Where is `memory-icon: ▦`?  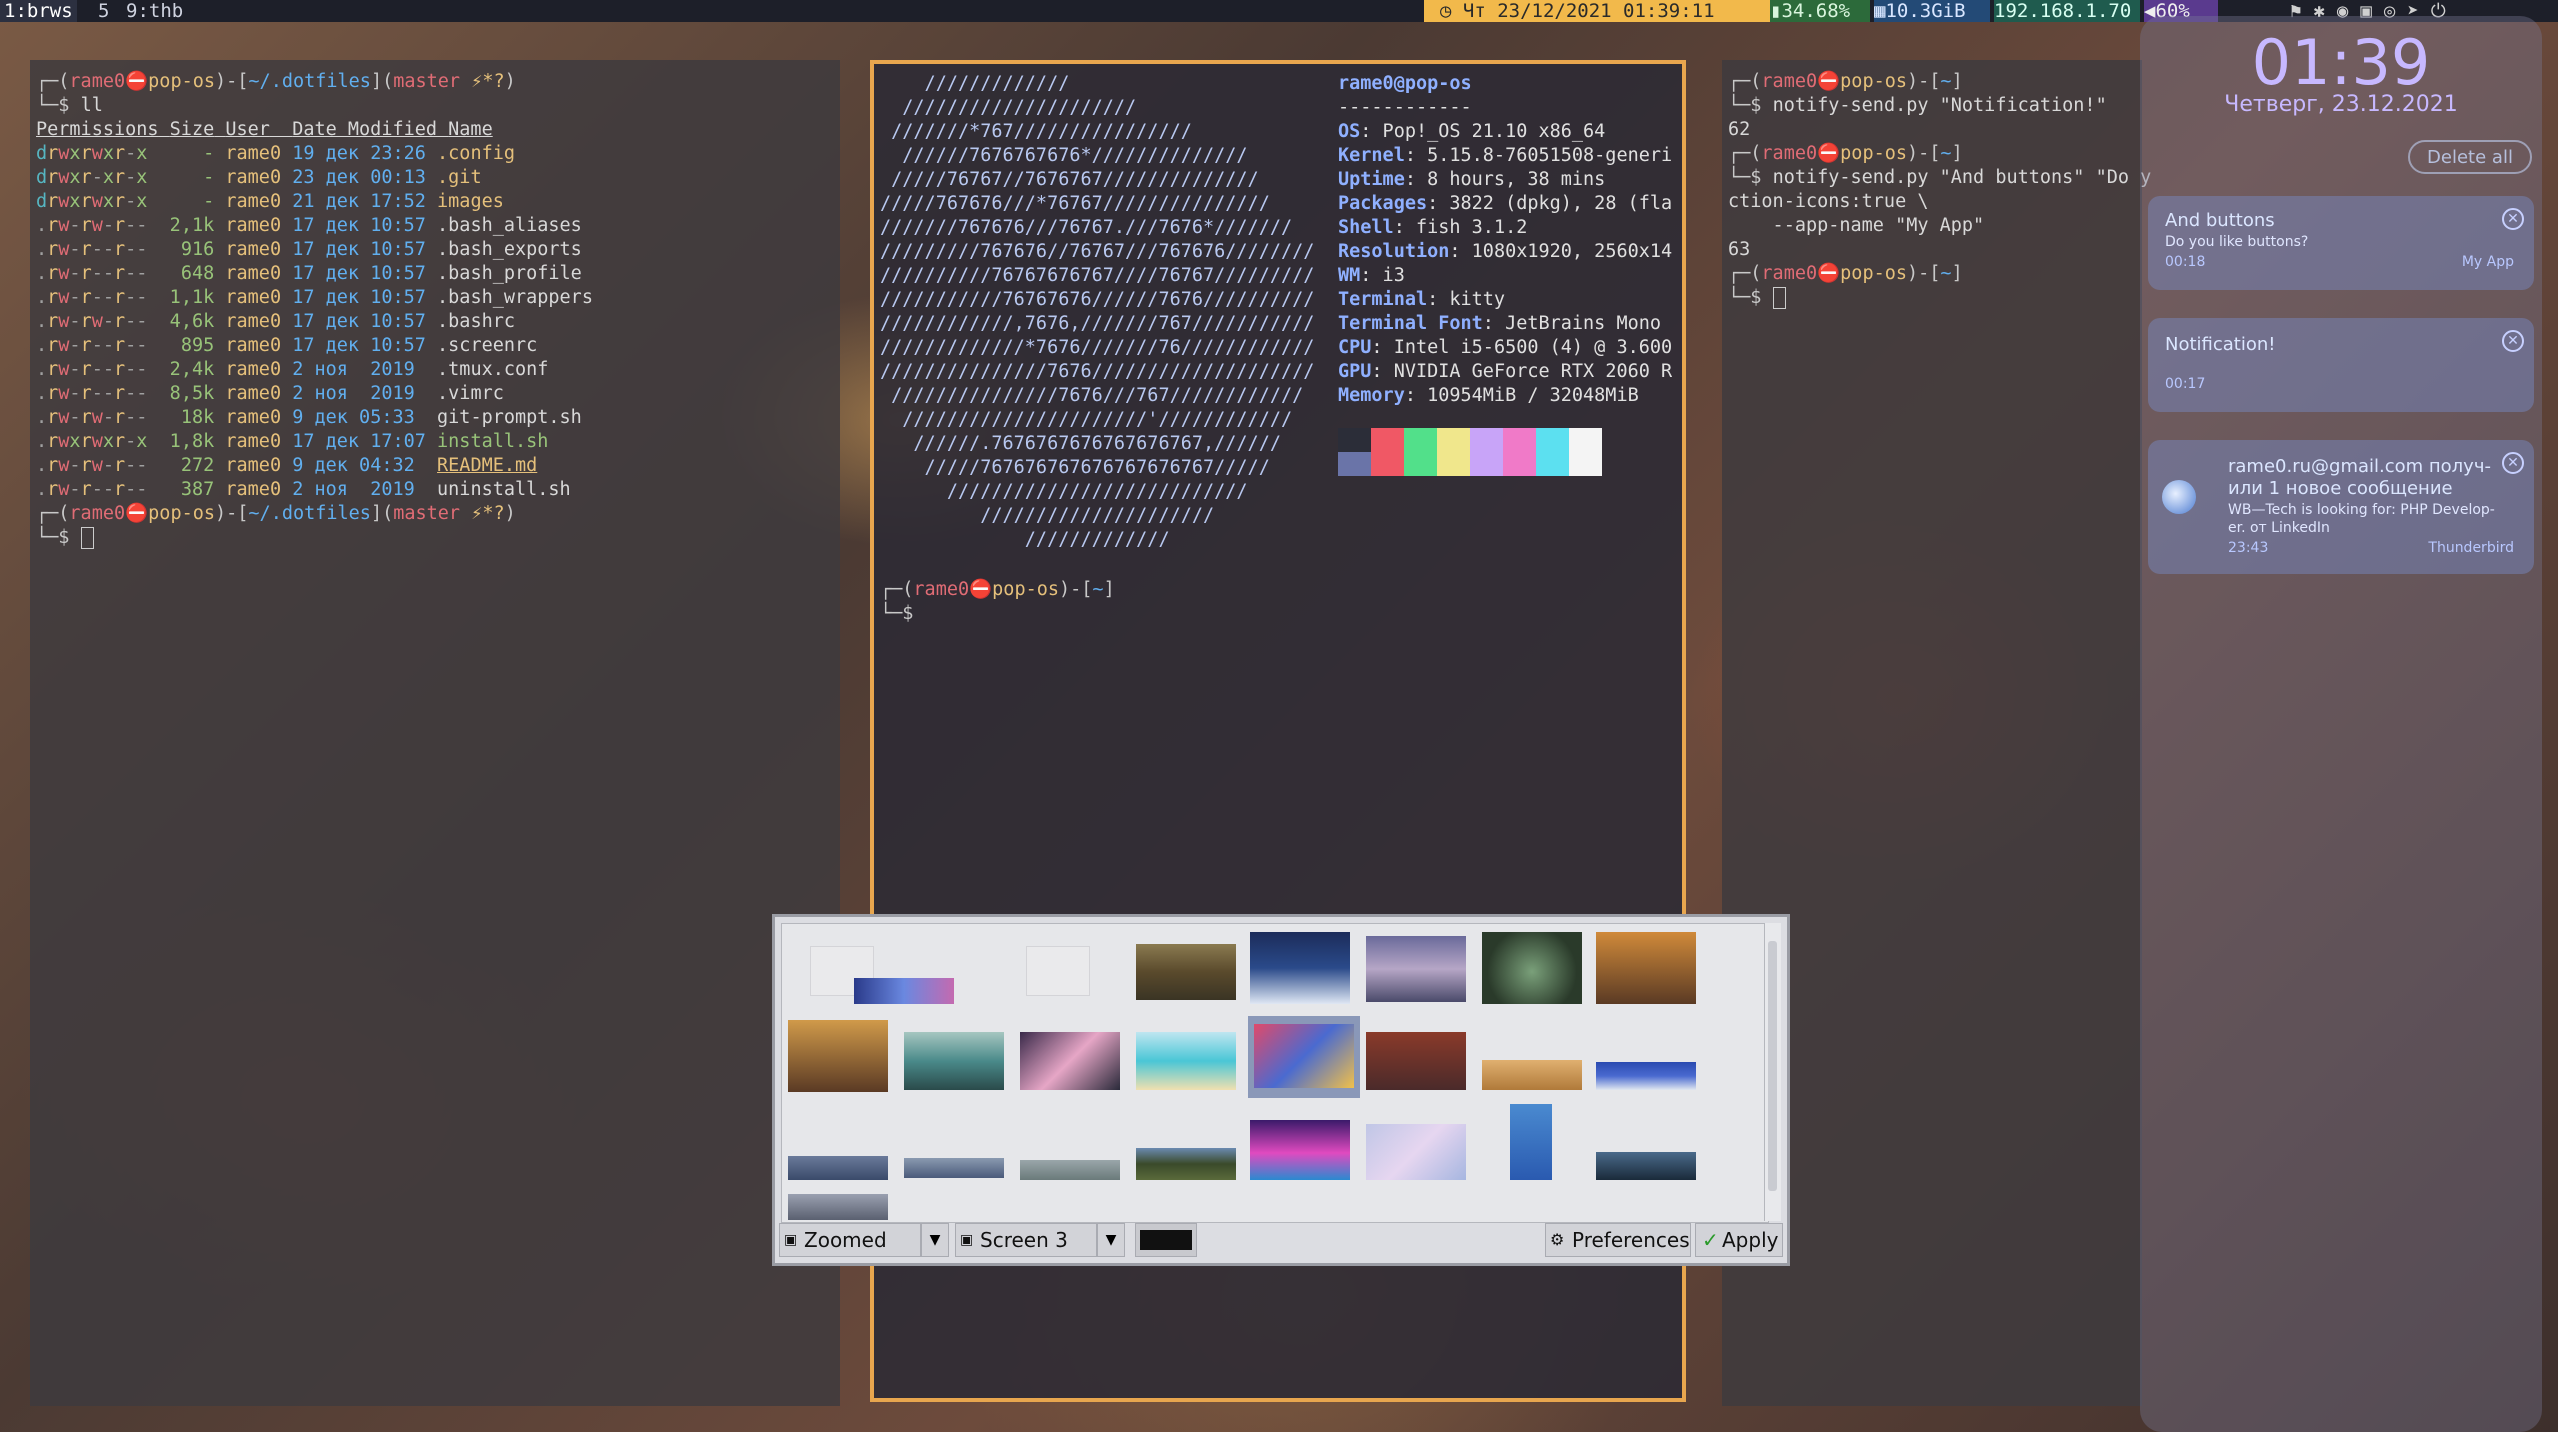 memory-icon: ▦ is located at coordinates (1880, 11).